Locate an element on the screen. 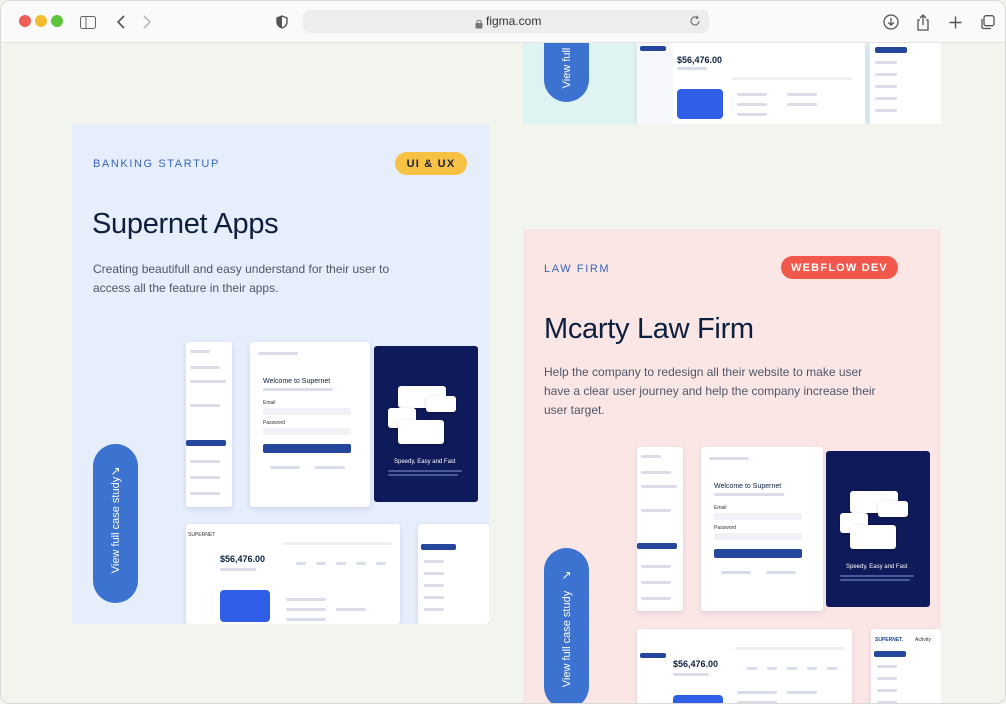  card-category: BANKING STARTUP is located at coordinates (156, 164).